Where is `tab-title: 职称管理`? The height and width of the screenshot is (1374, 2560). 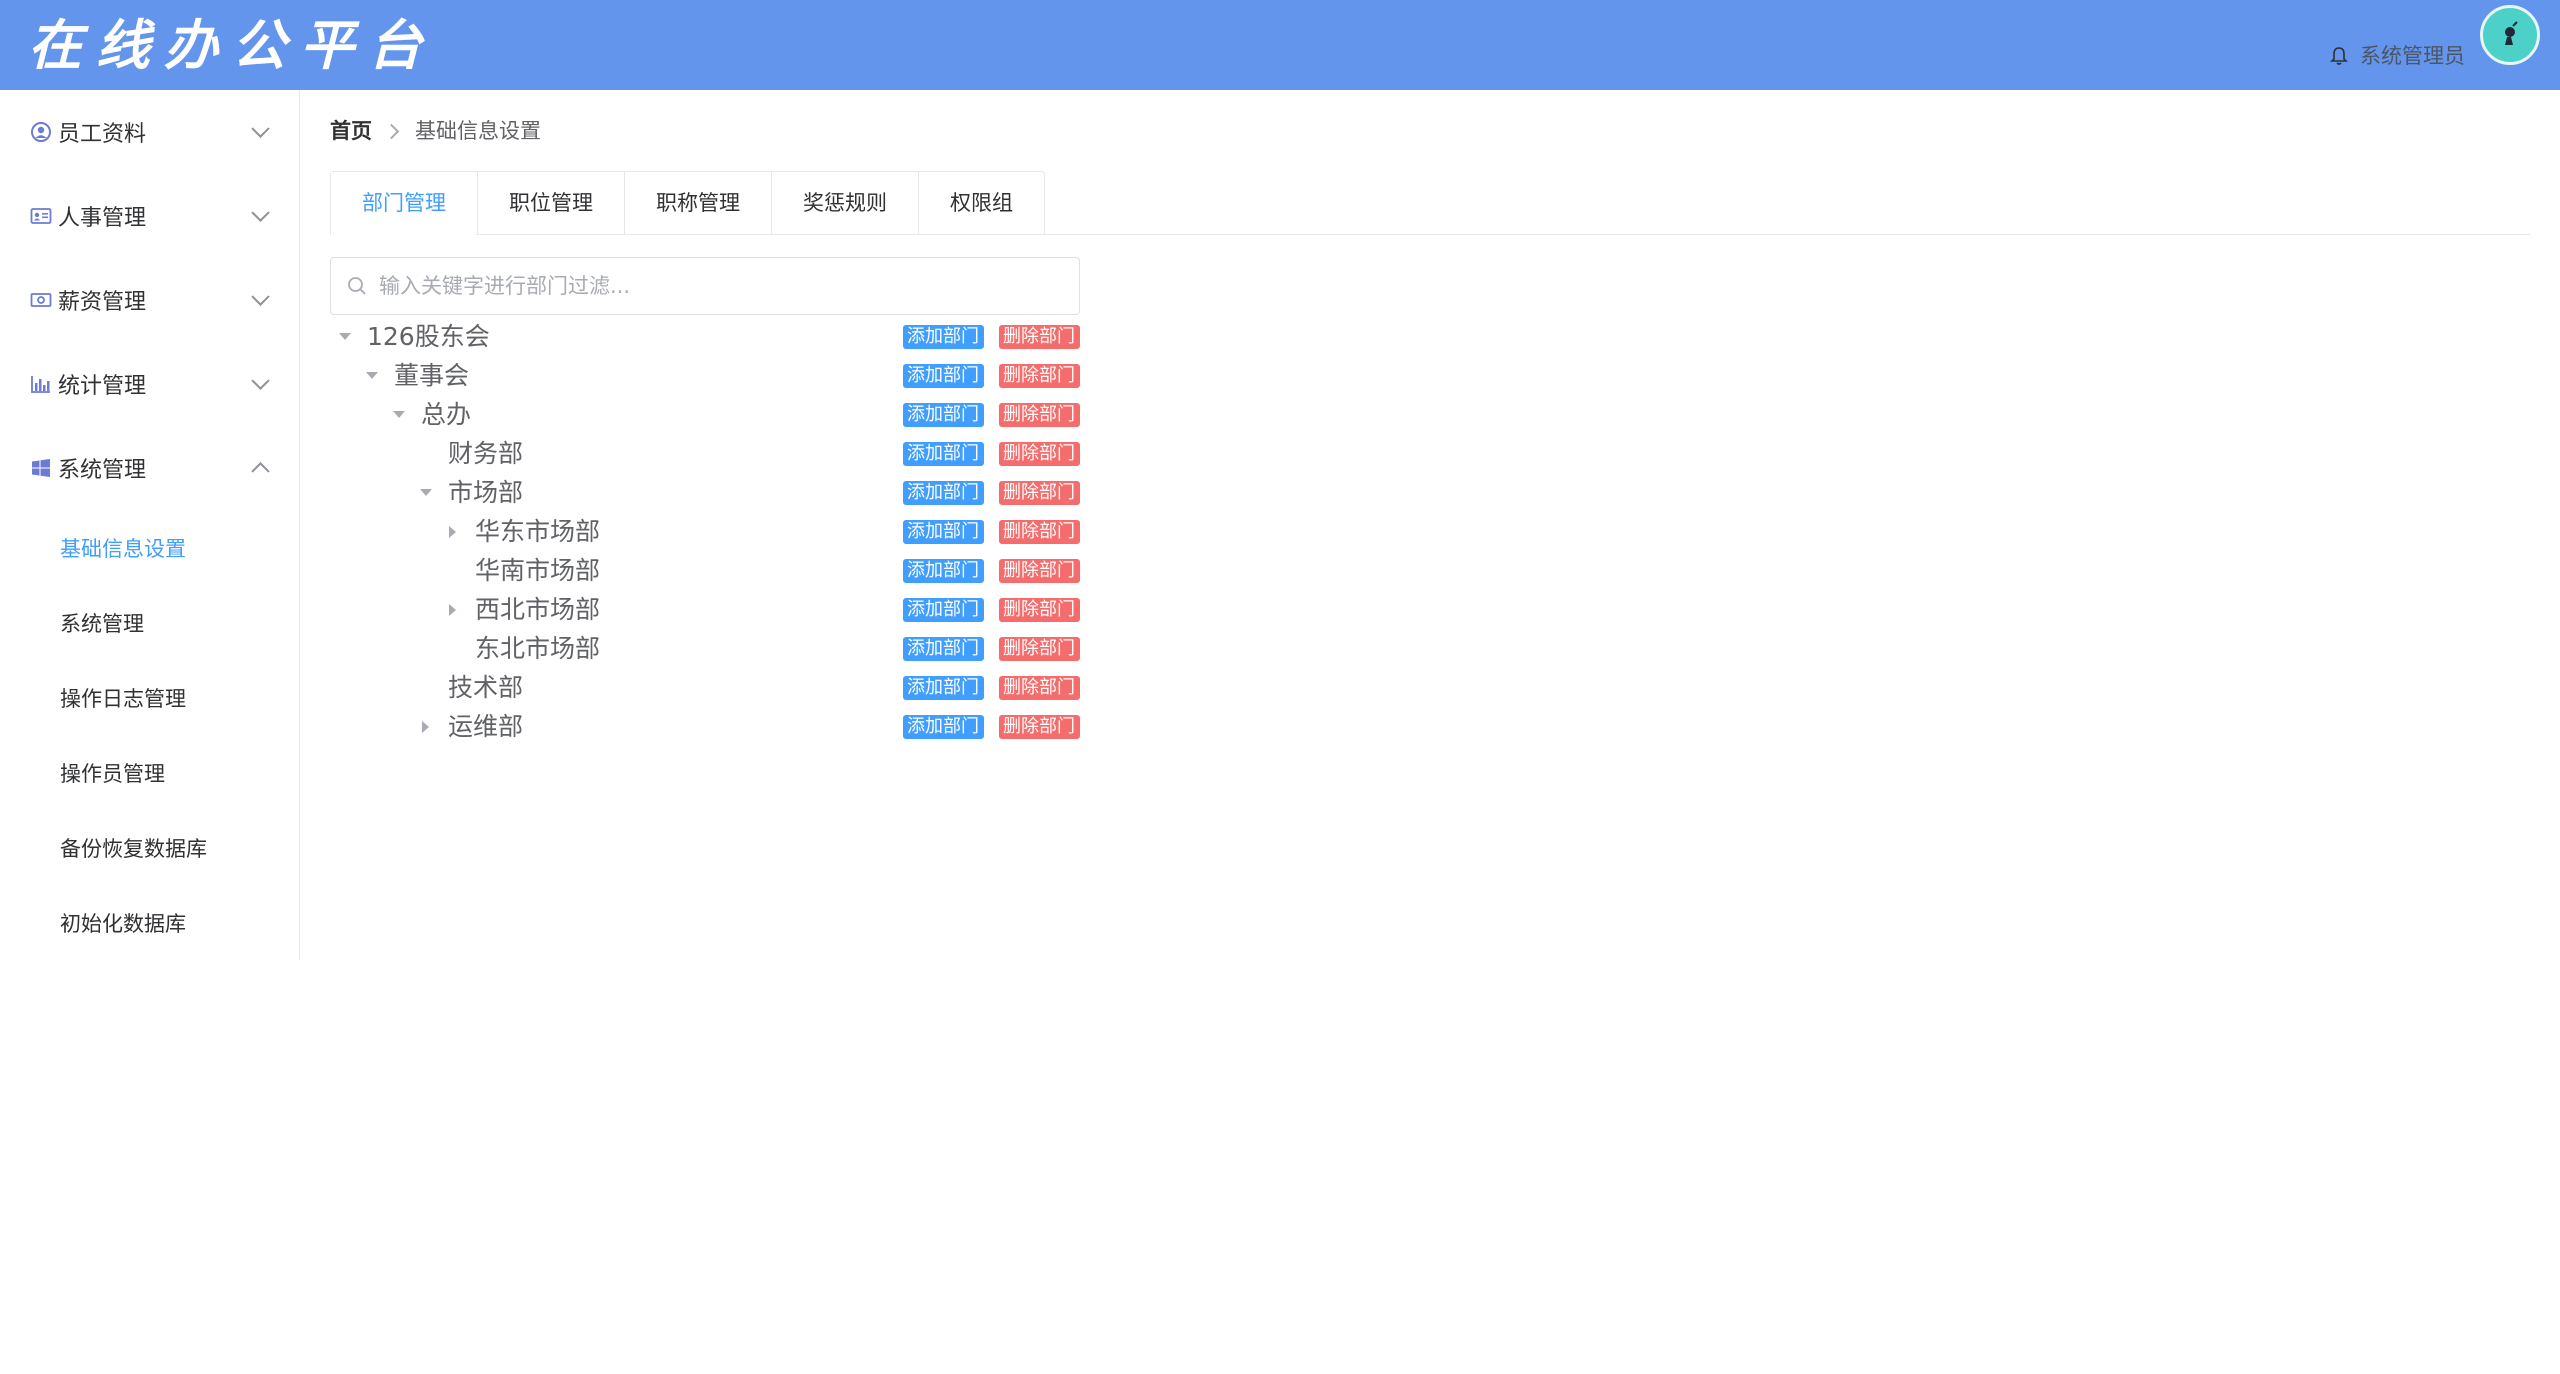 tab-title: 职称管理 is located at coordinates (697, 203).